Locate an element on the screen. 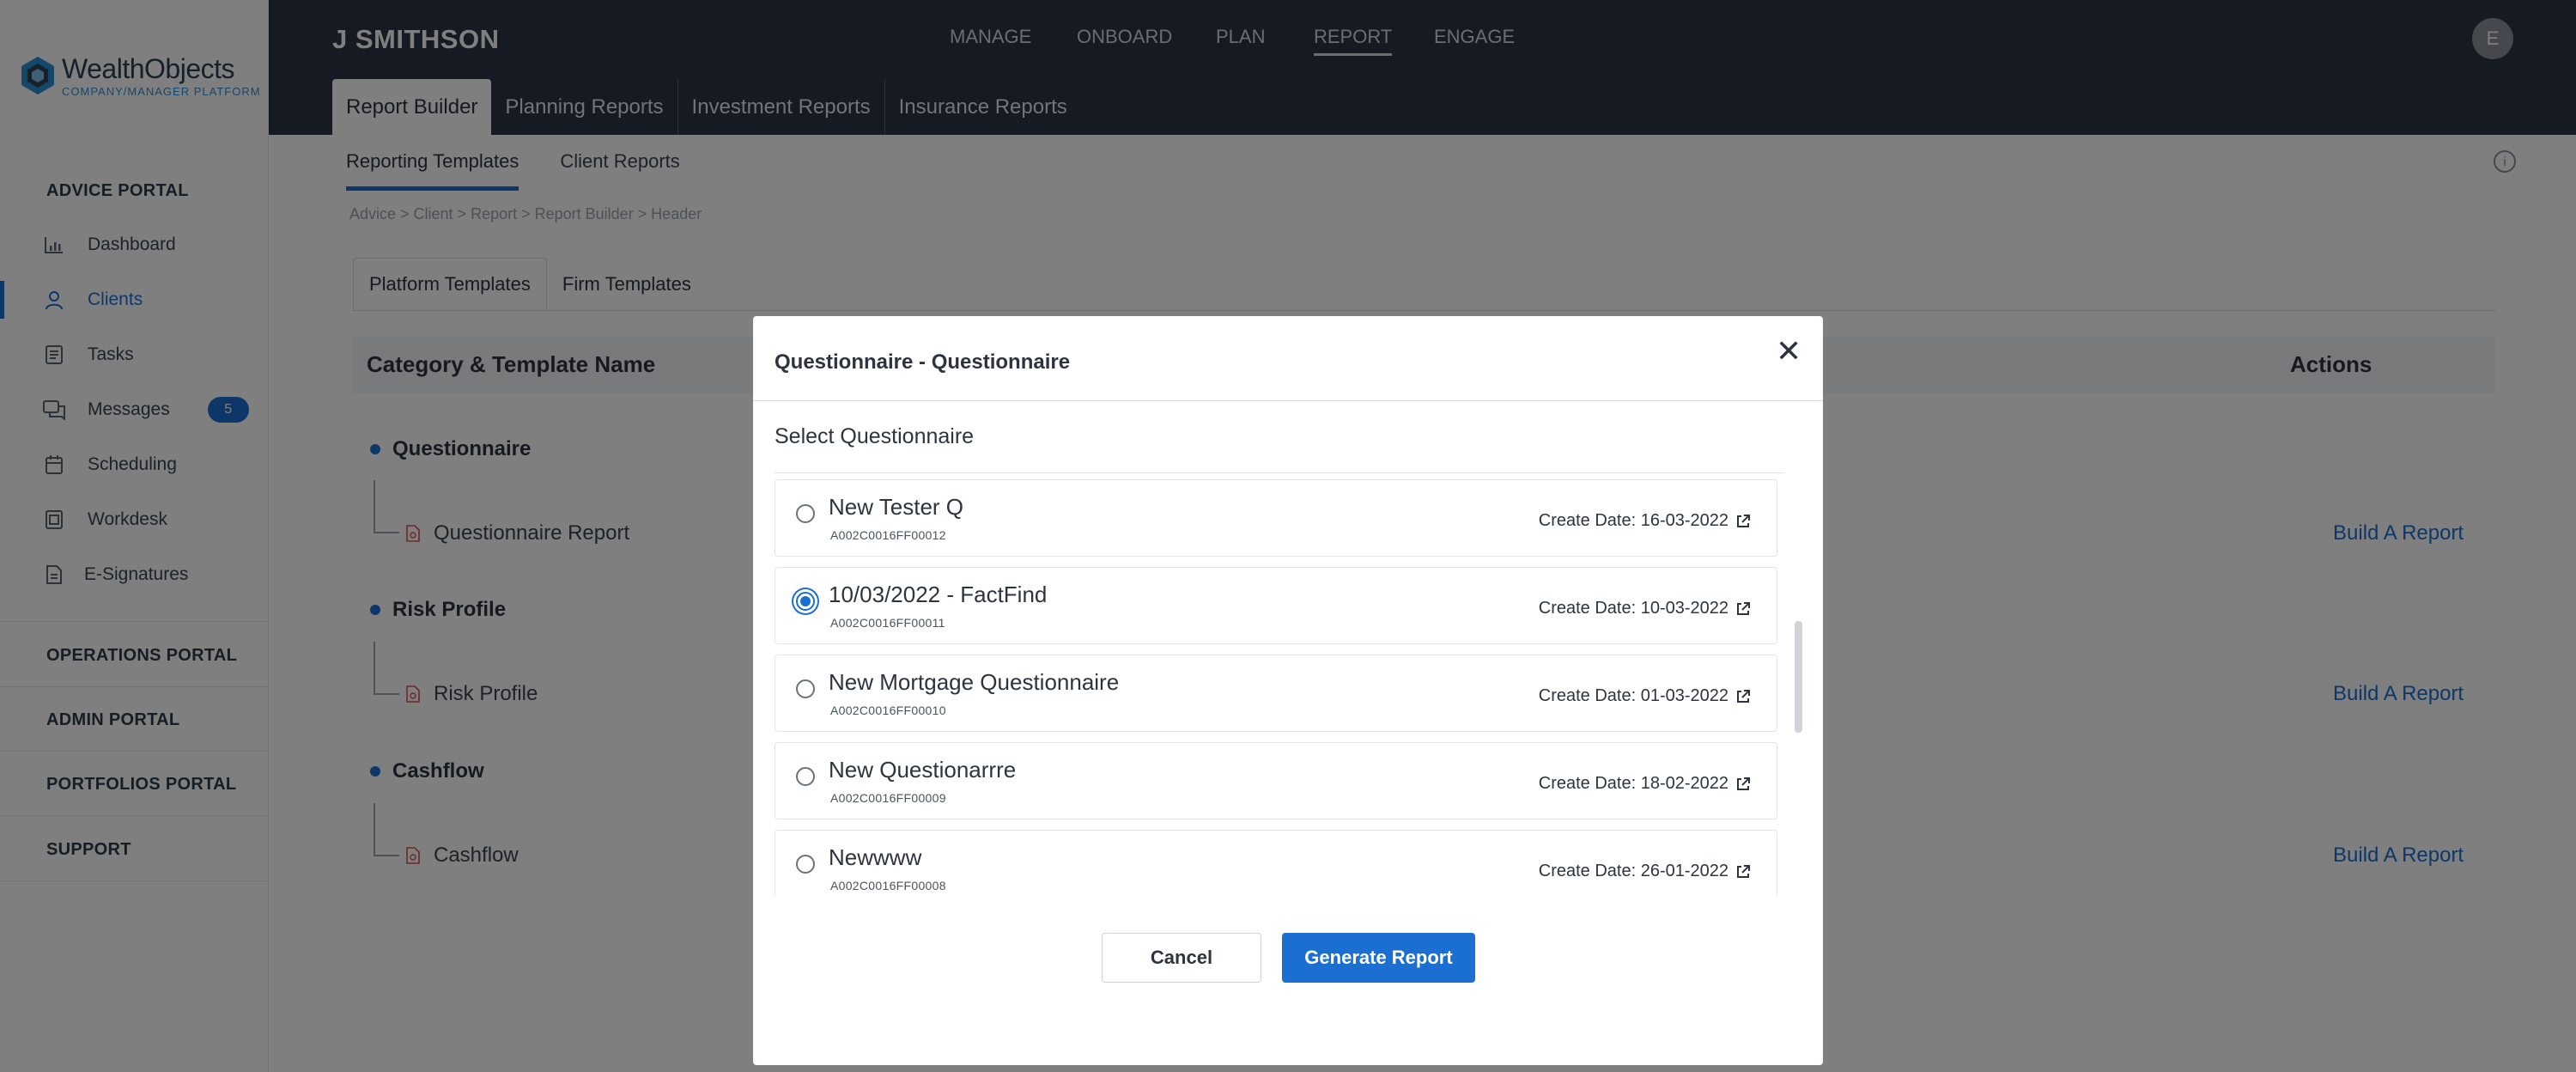 This screenshot has height=1072, width=2576. questionnaire-id: A002C0016FF00008 is located at coordinates (888, 885).